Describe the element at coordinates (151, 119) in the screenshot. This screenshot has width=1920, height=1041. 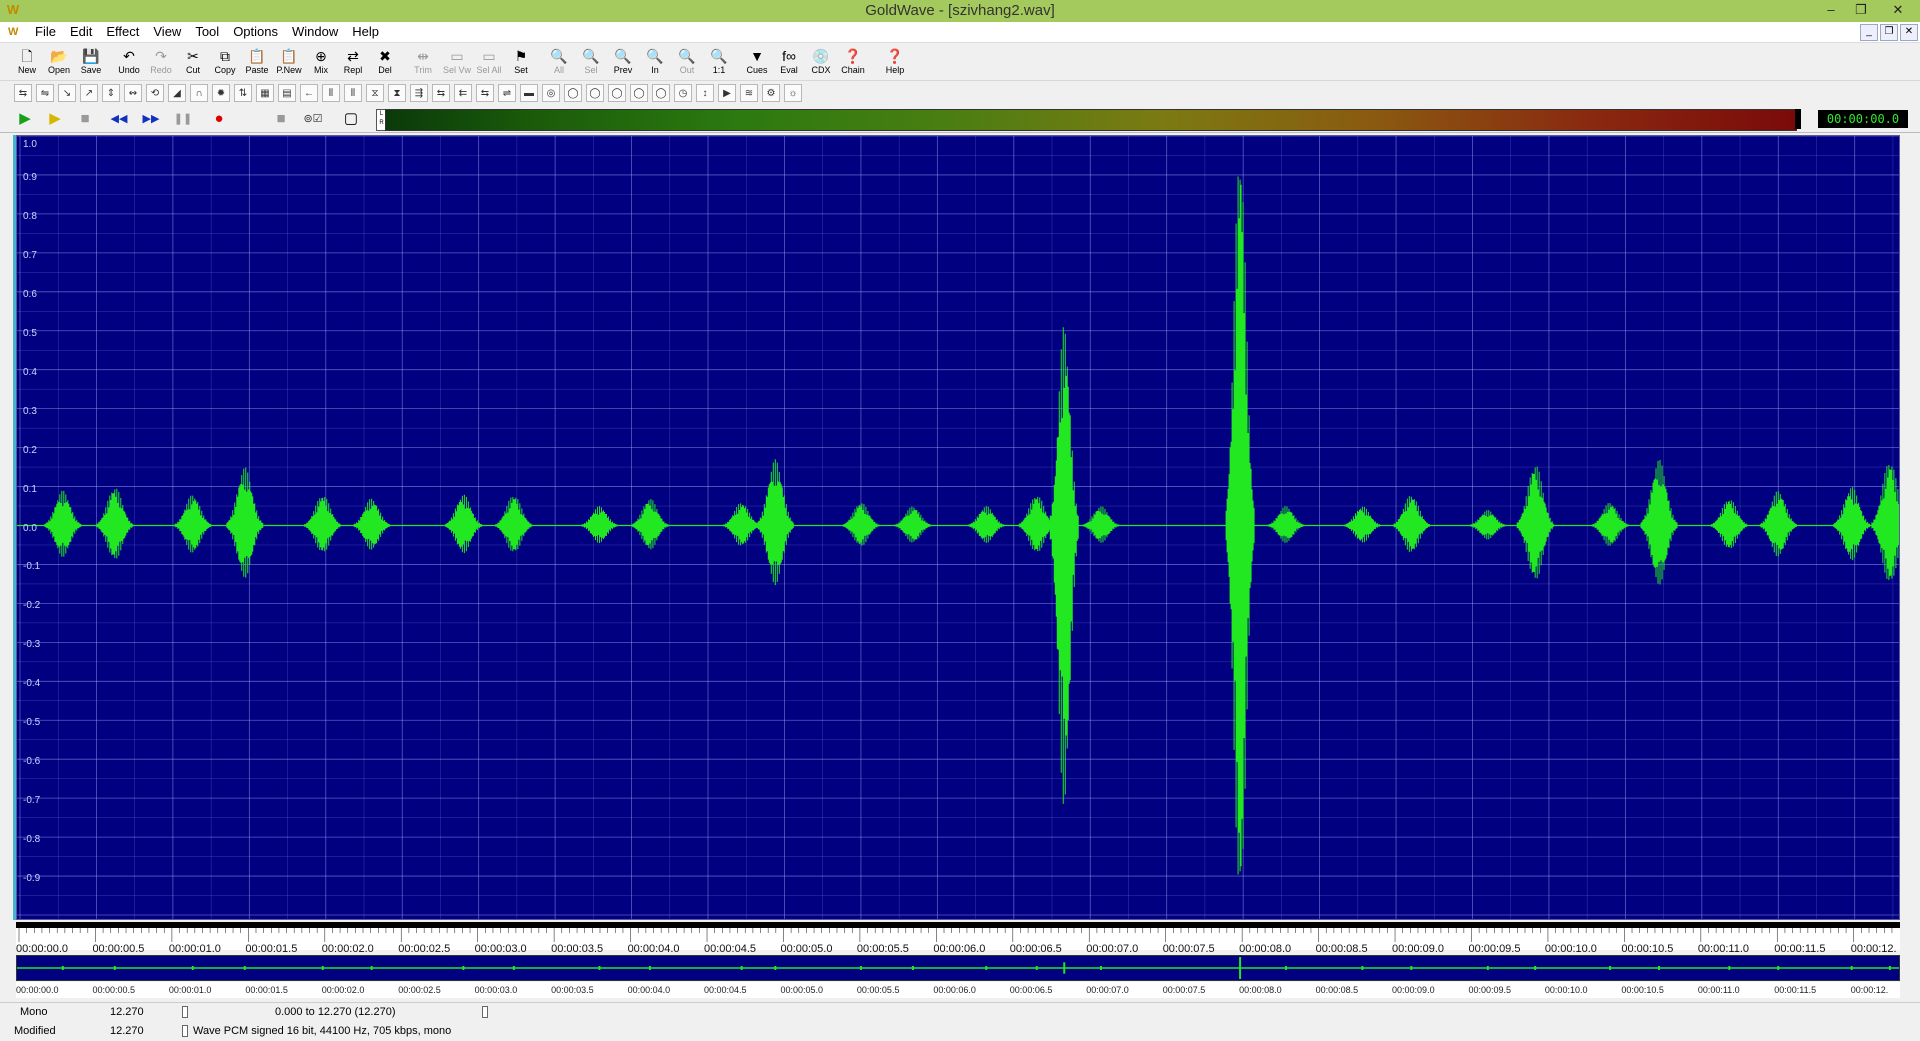
I see `fast-forward-button: ▶▶` at that location.